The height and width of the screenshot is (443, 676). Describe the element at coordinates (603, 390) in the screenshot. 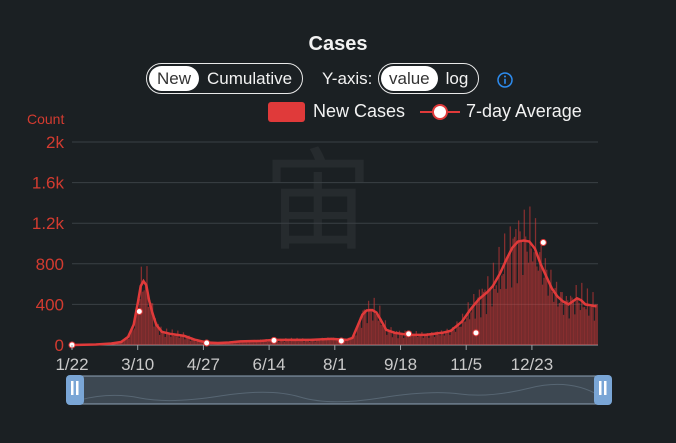

I see `zoom-right-handle` at that location.